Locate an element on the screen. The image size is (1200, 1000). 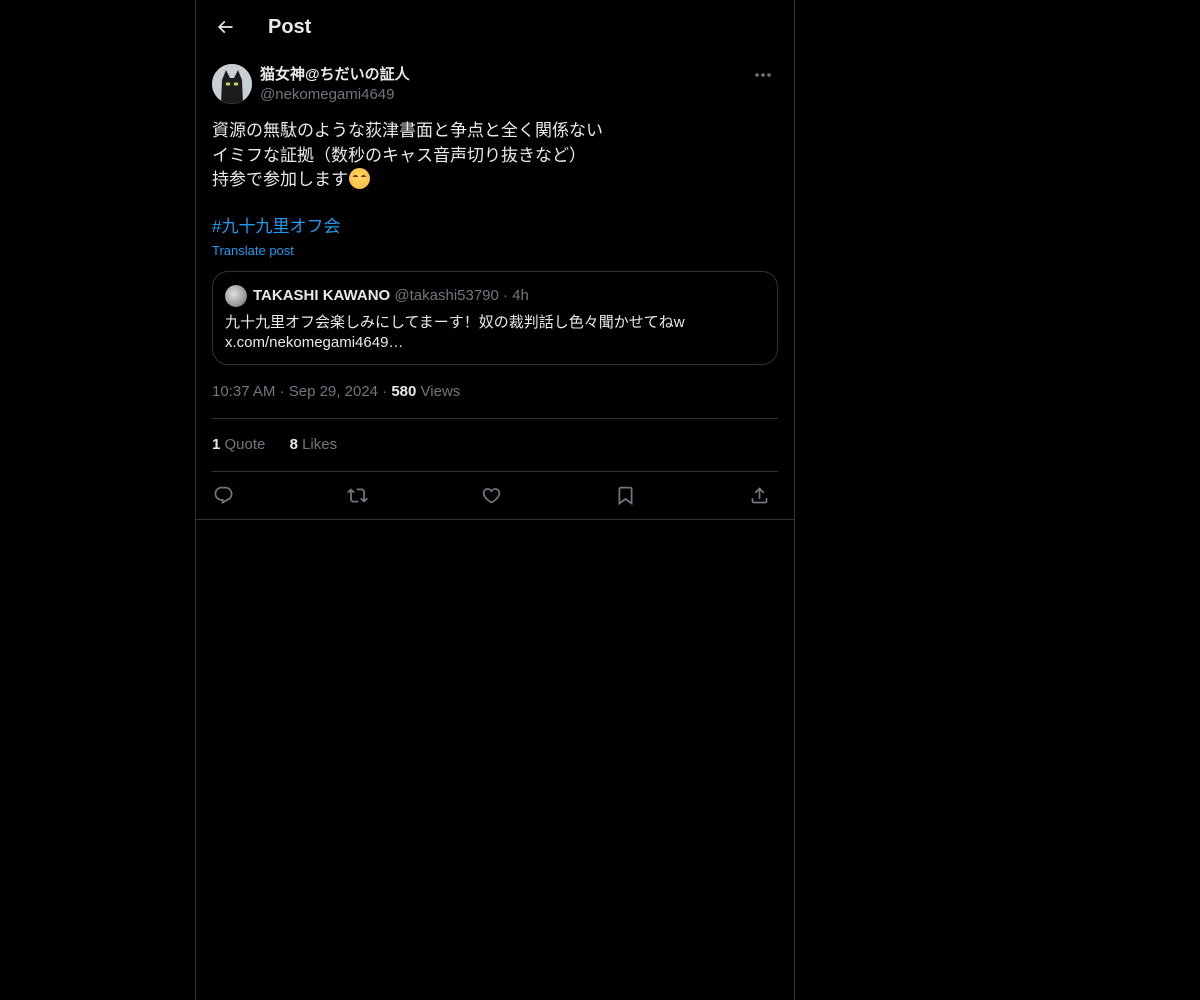
likes-label: Likes is located at coordinates (320, 444).